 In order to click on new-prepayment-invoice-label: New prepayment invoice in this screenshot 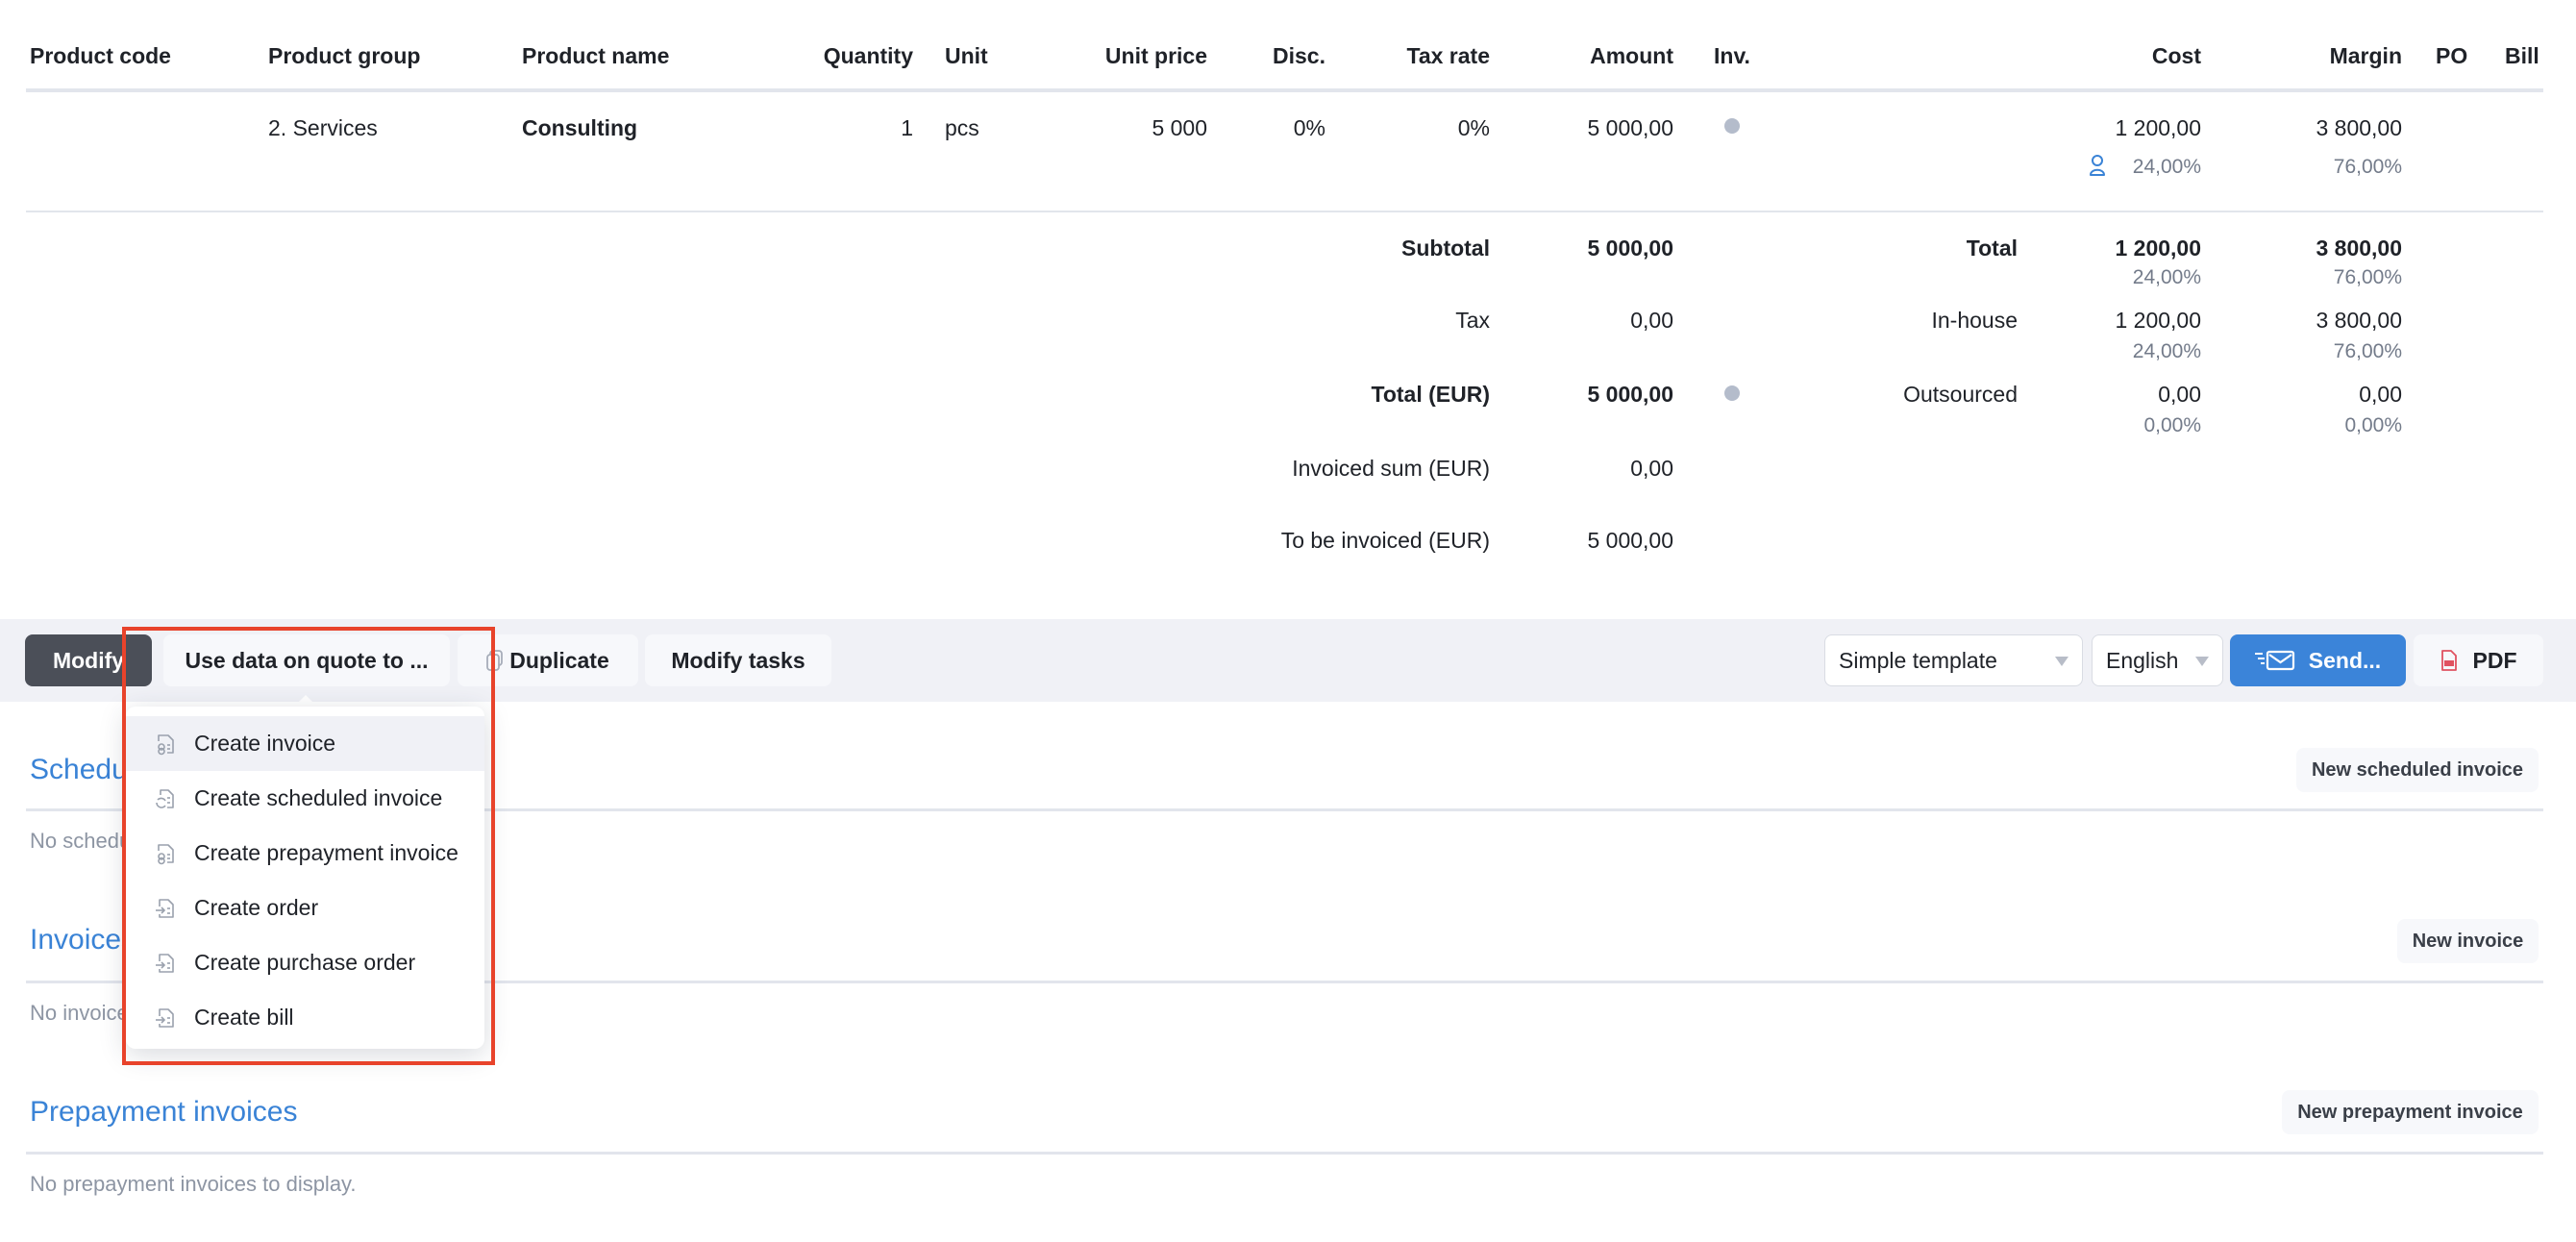, I will do `click(2410, 1112)`.